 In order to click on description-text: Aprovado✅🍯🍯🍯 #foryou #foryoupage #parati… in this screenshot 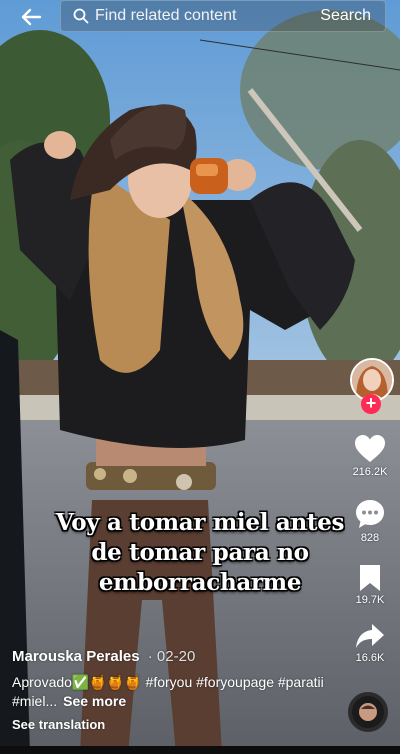, I will do `click(168, 691)`.